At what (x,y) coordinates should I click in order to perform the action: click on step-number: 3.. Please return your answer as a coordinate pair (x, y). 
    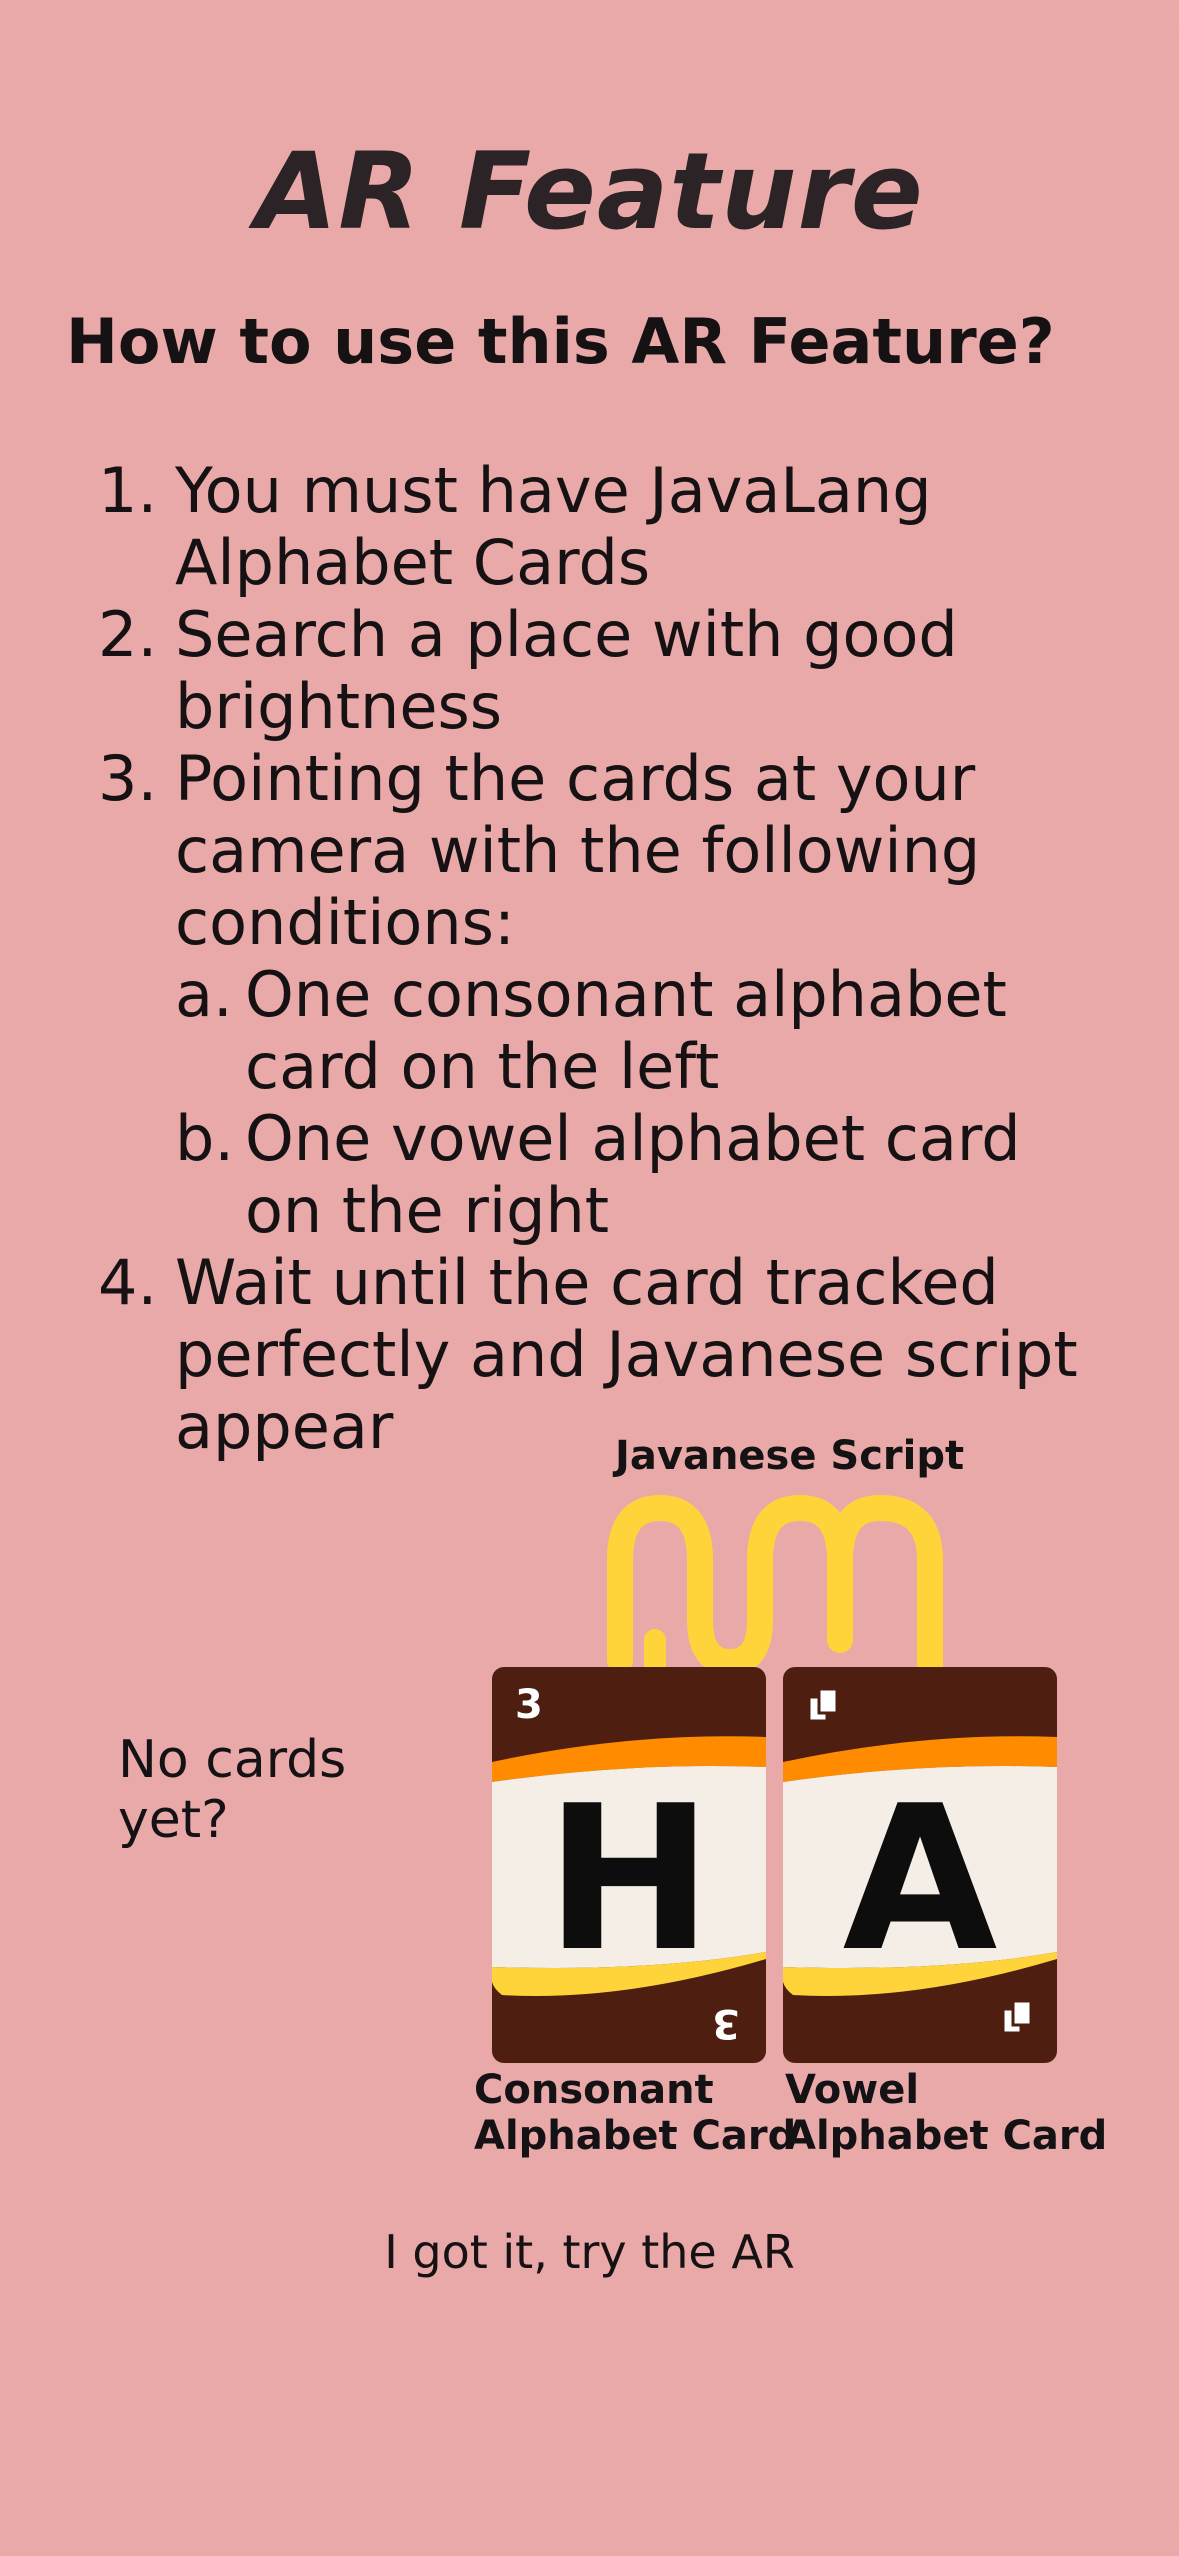
    Looking at the image, I should click on (128, 778).